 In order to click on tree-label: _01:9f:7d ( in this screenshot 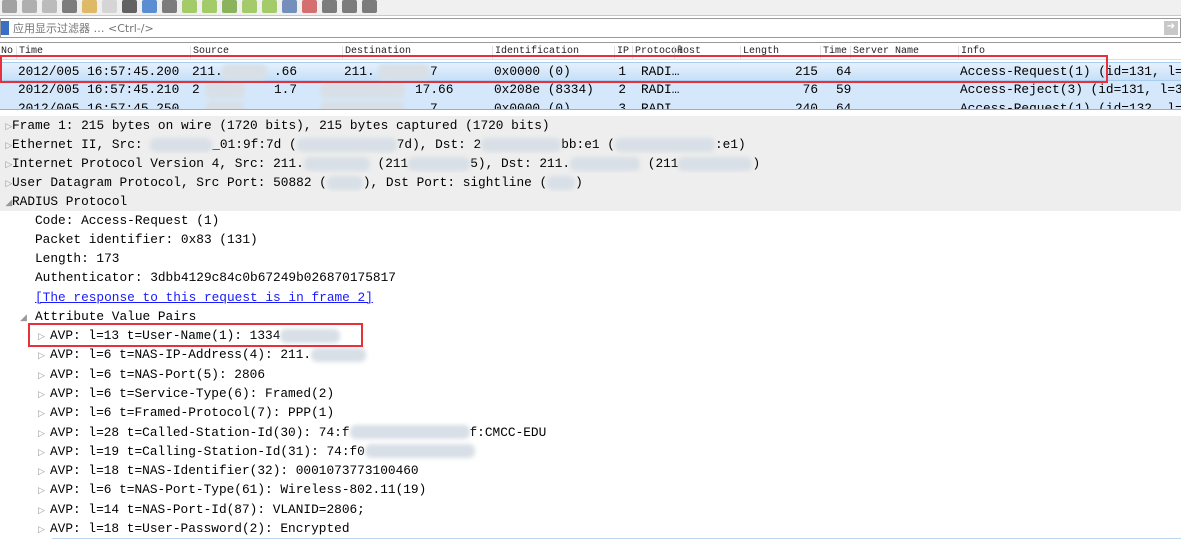, I will do `click(254, 144)`.